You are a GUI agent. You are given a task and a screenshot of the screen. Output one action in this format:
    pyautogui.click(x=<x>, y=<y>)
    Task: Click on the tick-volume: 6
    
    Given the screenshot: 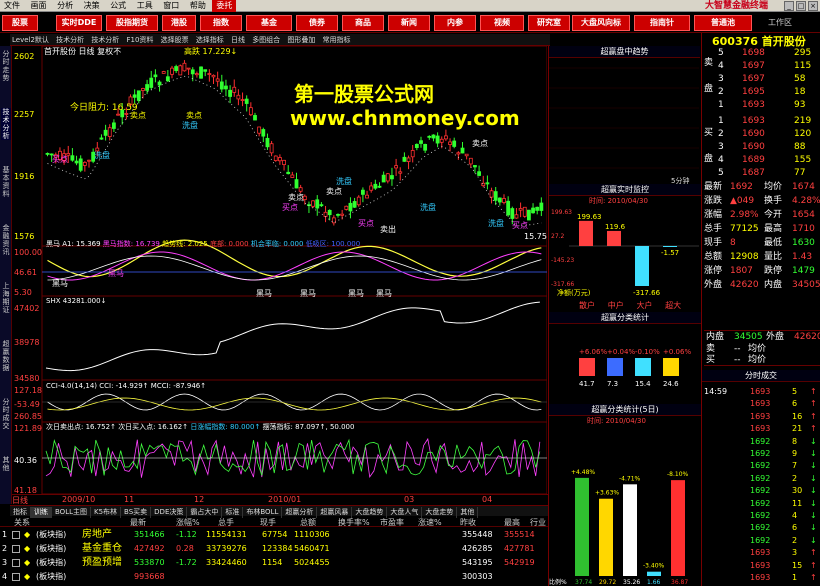 What is the action you would take?
    pyautogui.click(x=795, y=528)
    